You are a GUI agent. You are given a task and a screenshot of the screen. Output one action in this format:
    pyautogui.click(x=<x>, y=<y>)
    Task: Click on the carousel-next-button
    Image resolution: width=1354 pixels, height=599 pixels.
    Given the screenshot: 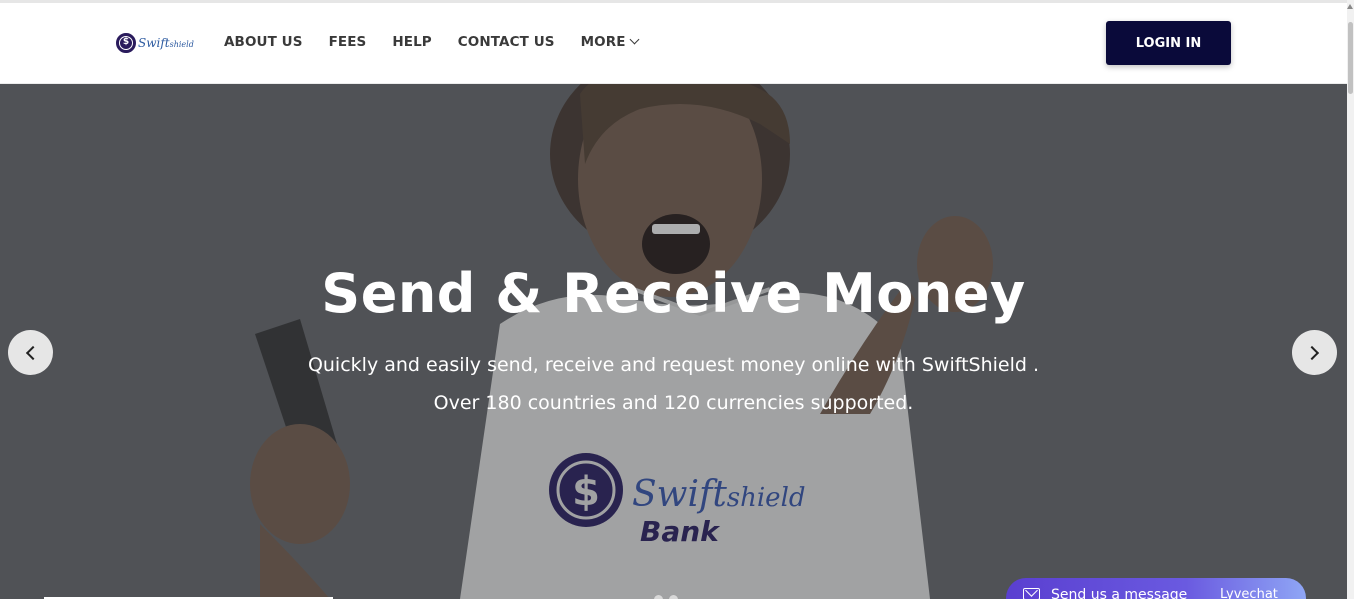 What is the action you would take?
    pyautogui.click(x=1314, y=352)
    